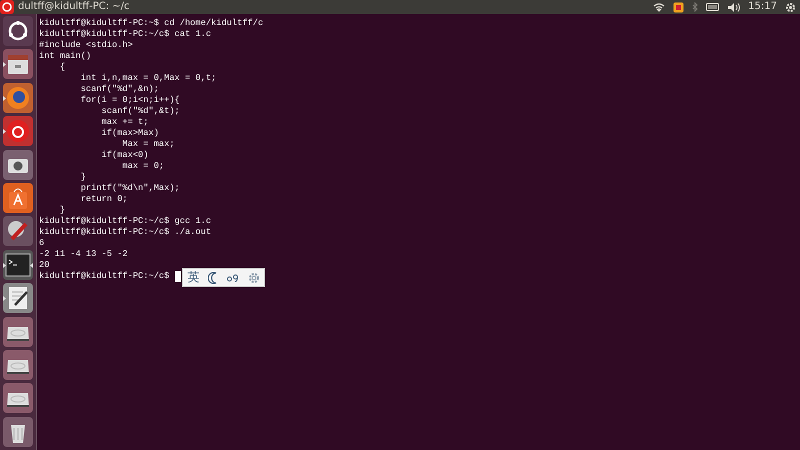 Image resolution: width=800 pixels, height=450 pixels. I want to click on wifi-icon, so click(659, 7).